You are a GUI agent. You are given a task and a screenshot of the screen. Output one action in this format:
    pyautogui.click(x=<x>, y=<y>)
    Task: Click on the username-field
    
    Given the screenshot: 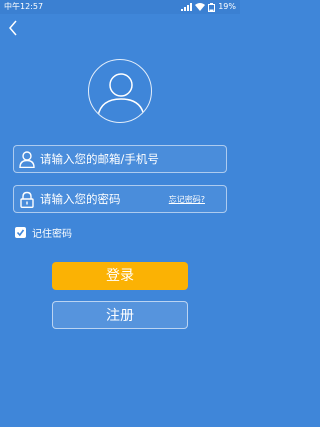 What is the action you would take?
    pyautogui.click(x=120, y=159)
    